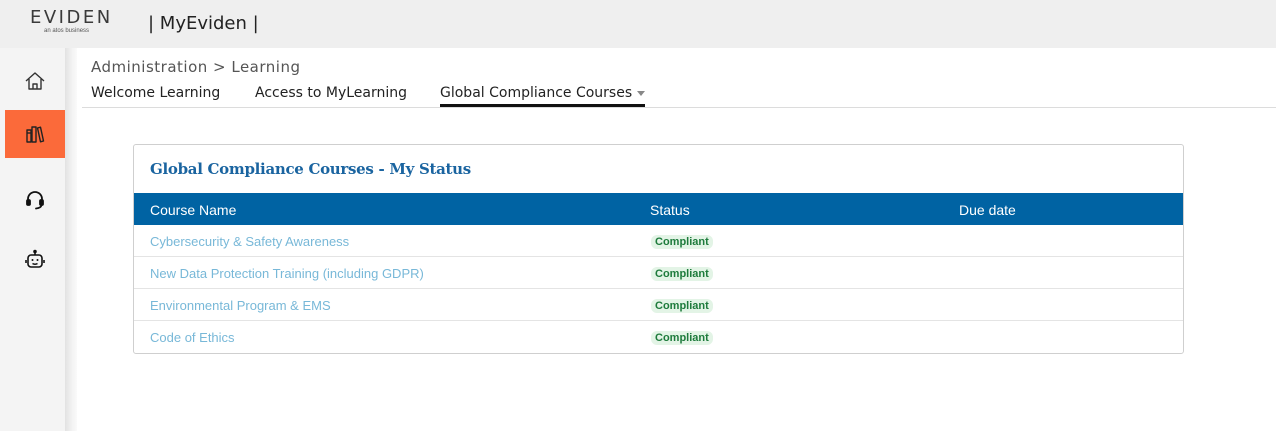 The height and width of the screenshot is (431, 1276). I want to click on sidebar-item-home, so click(35, 81).